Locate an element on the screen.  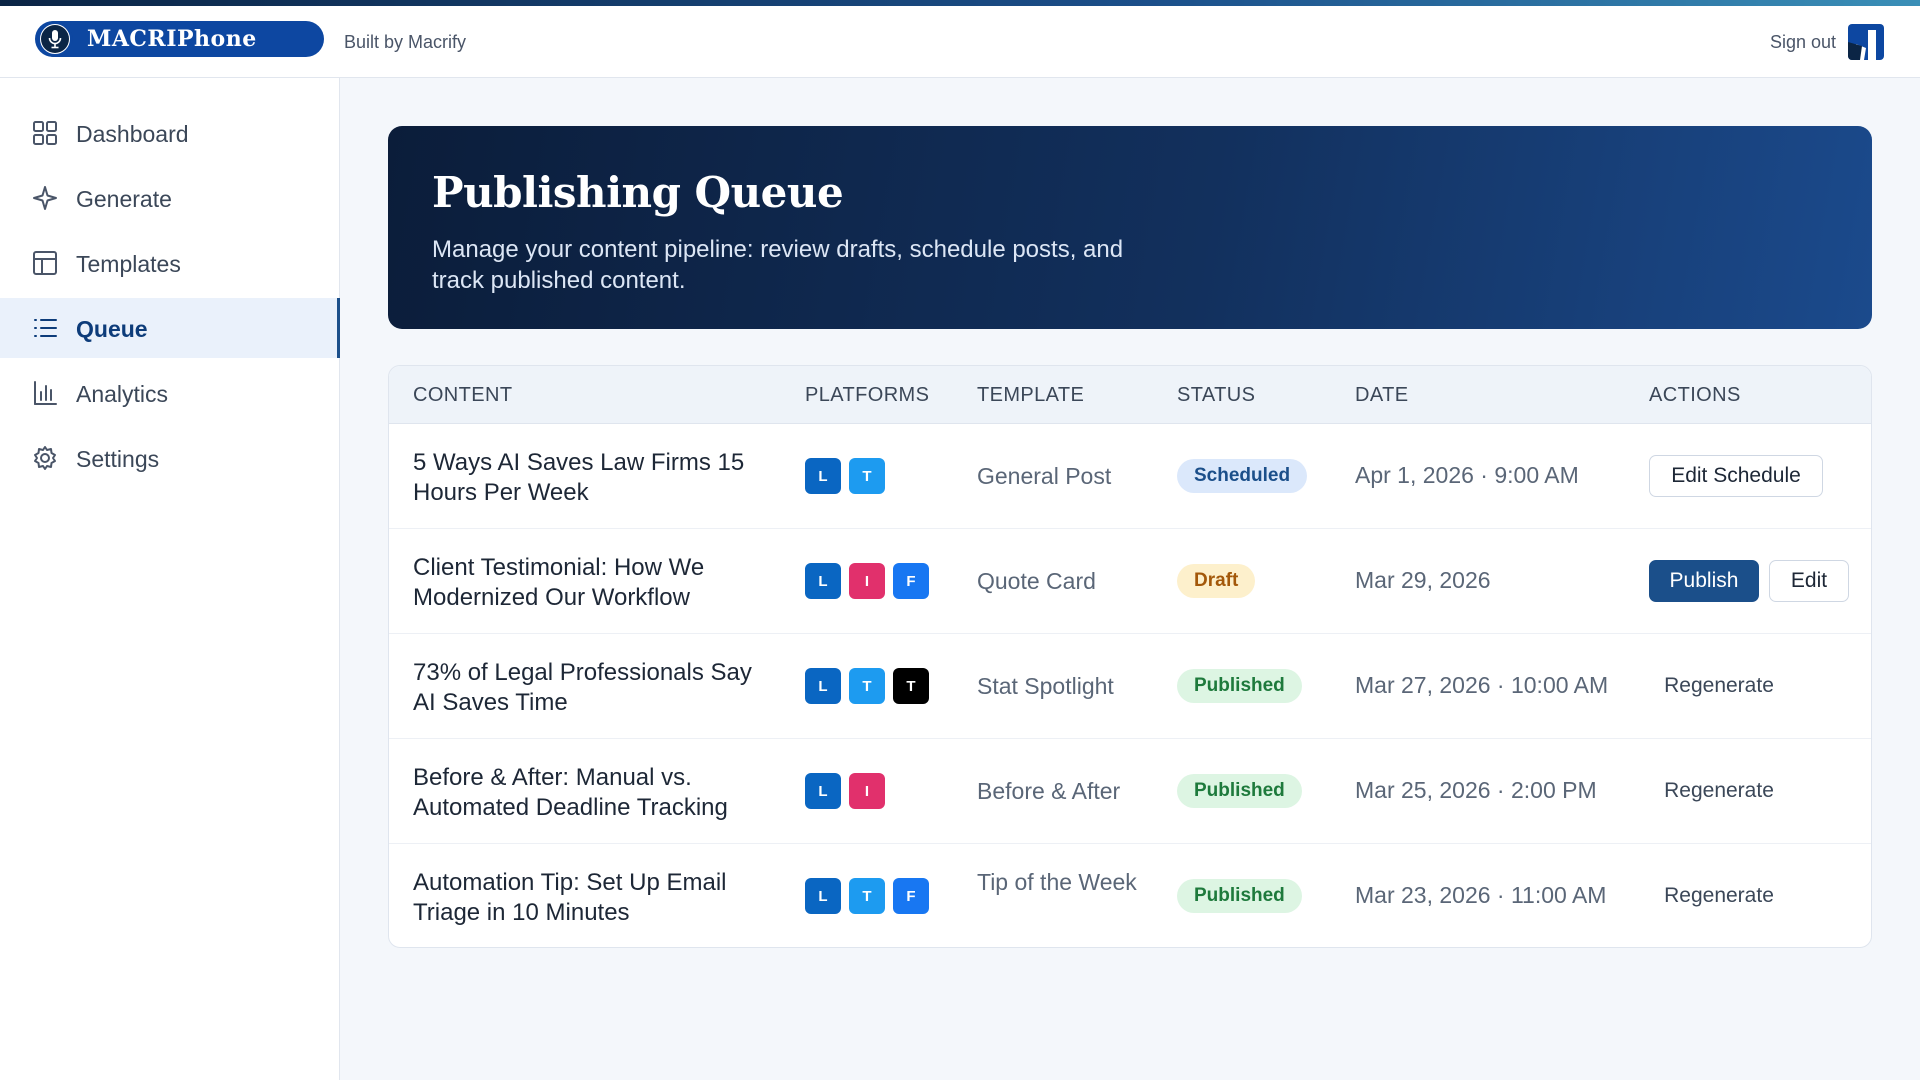
publish-button: Publish is located at coordinates (1704, 581).